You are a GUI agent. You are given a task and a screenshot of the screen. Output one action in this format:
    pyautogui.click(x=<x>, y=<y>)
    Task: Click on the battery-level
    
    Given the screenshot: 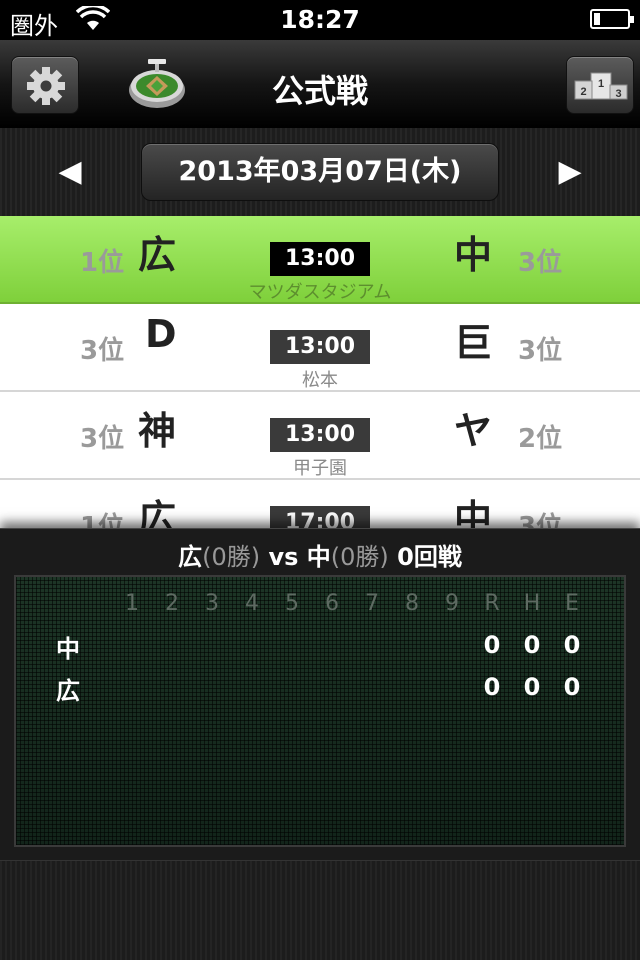 What is the action you would take?
    pyautogui.click(x=597, y=19)
    